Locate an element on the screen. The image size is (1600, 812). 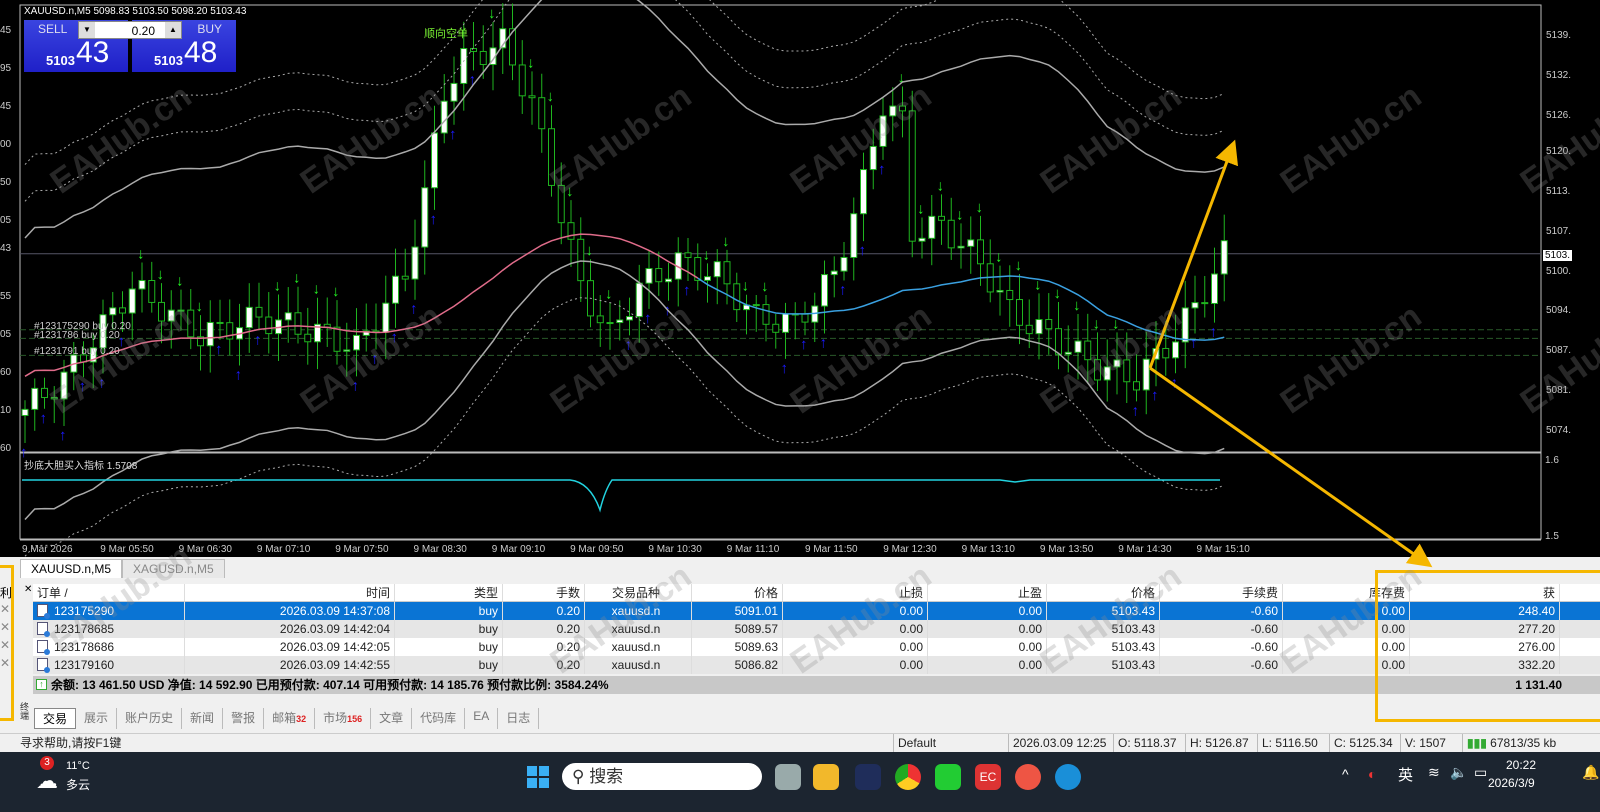
increase-lot-icon: ▲ is located at coordinates (173, 30).